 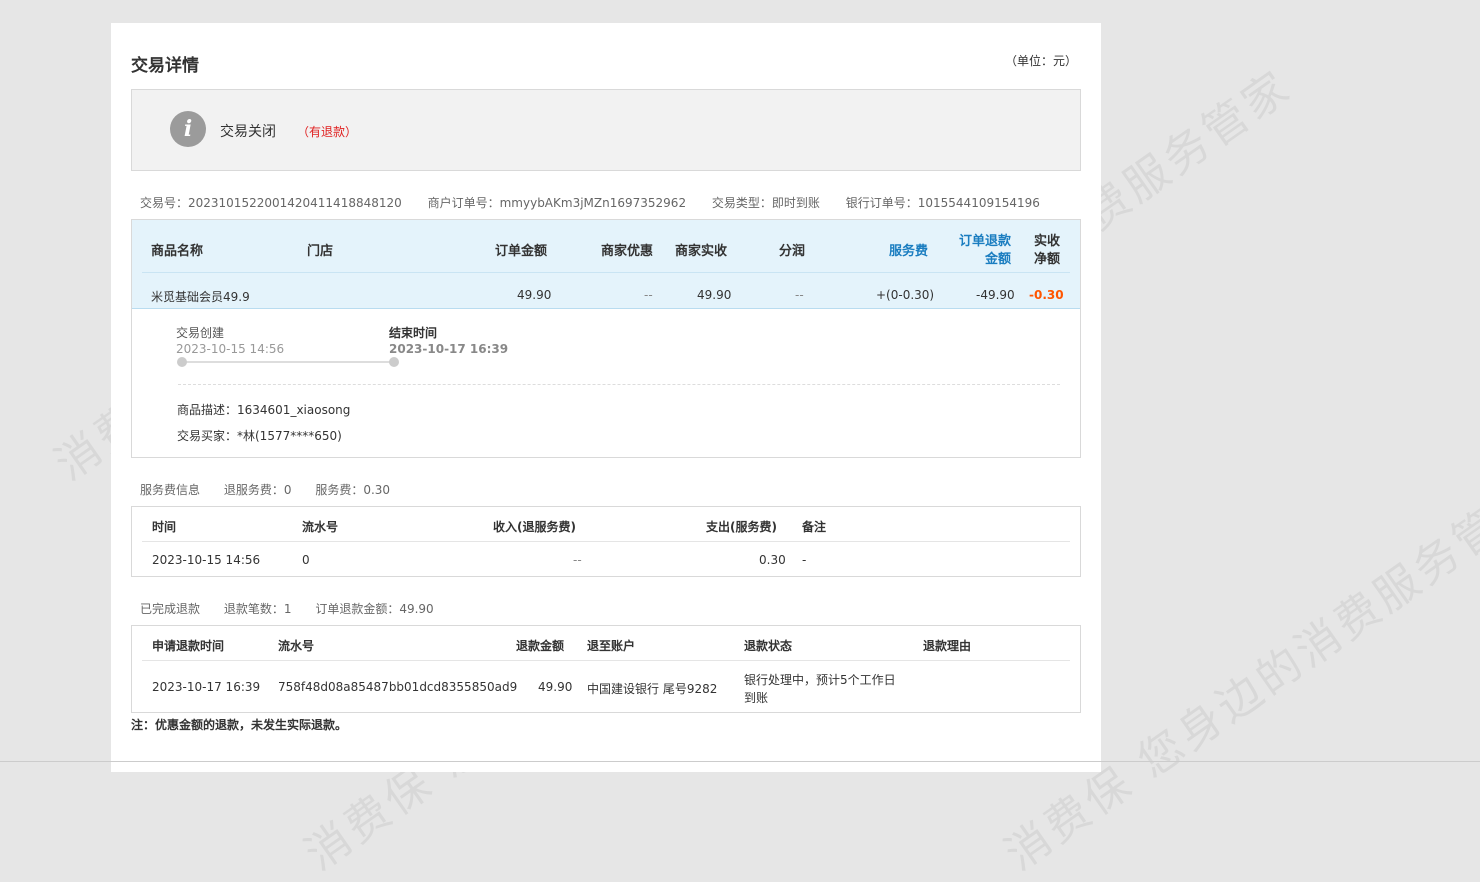 What do you see at coordinates (320, 251) in the screenshot?
I see `col-store: 门店` at bounding box center [320, 251].